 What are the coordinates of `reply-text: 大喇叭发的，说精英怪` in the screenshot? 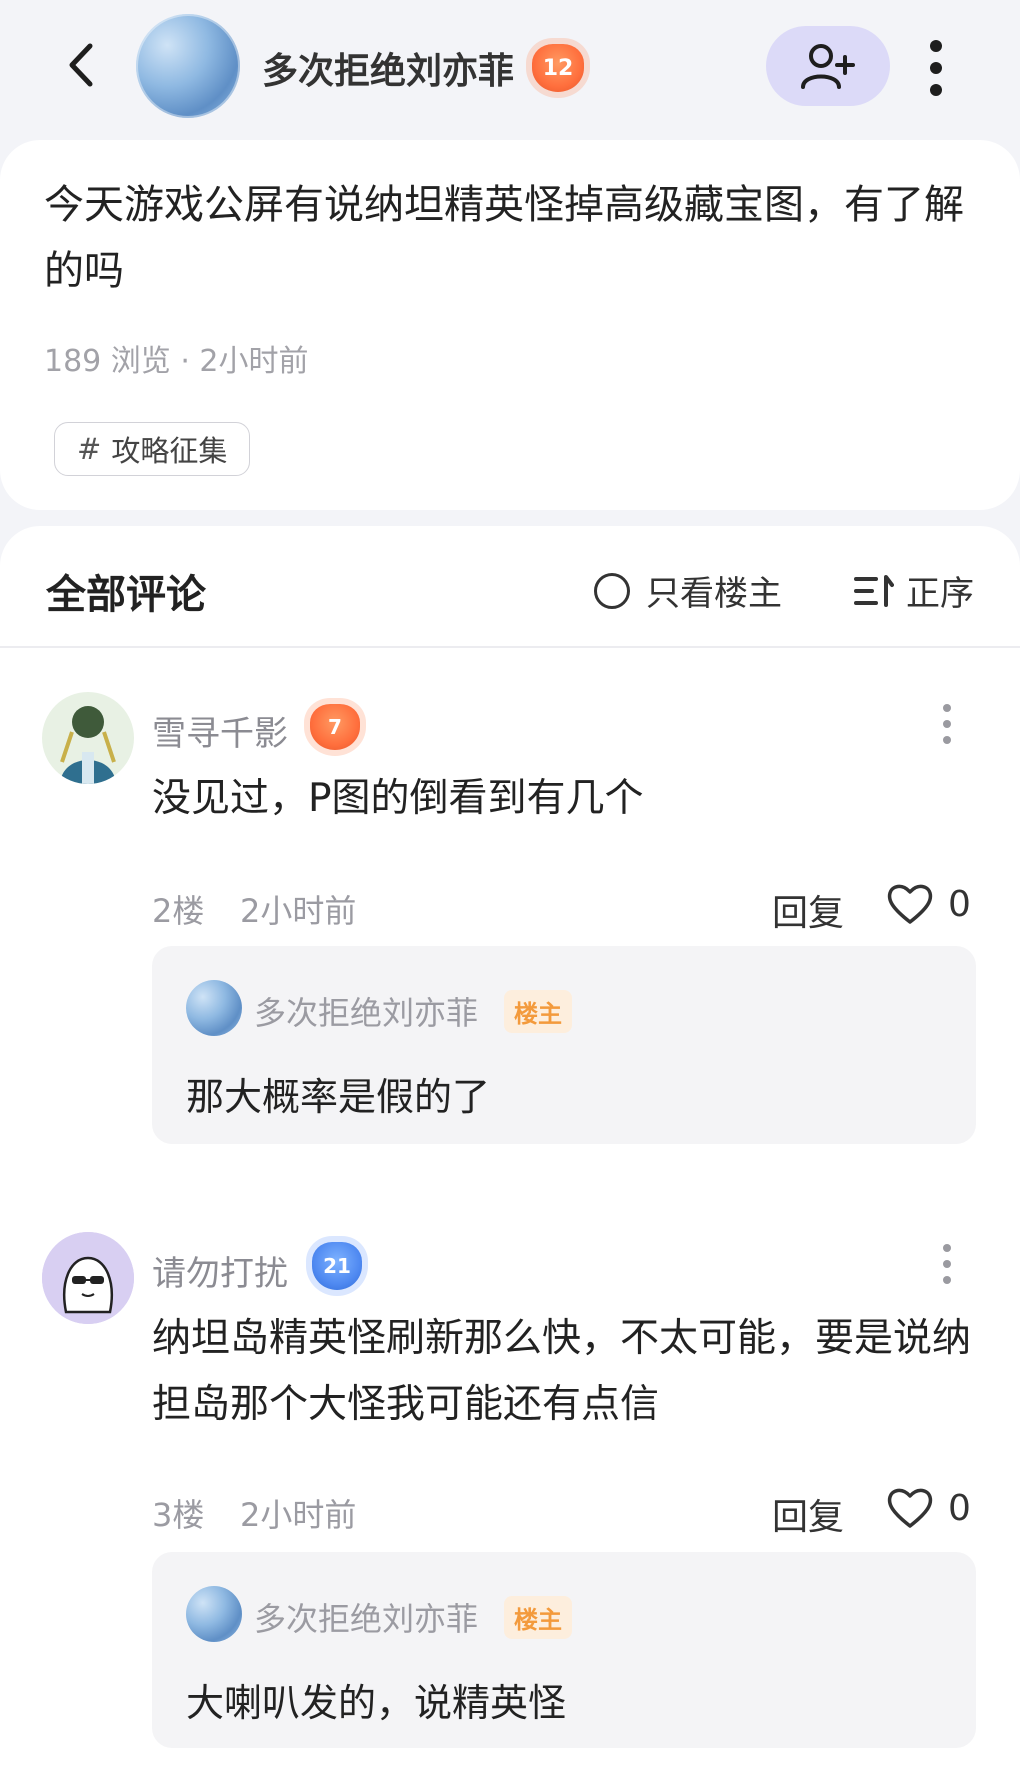 It's located at (376, 1703).